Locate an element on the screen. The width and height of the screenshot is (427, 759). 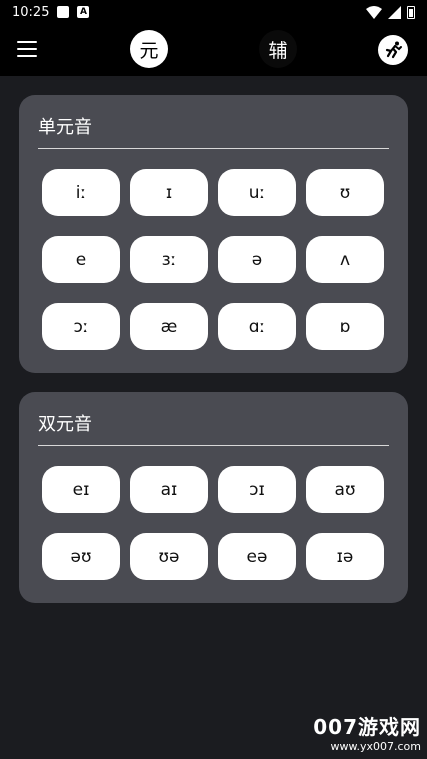
diphthongs-title: 双元音 is located at coordinates (65, 424).